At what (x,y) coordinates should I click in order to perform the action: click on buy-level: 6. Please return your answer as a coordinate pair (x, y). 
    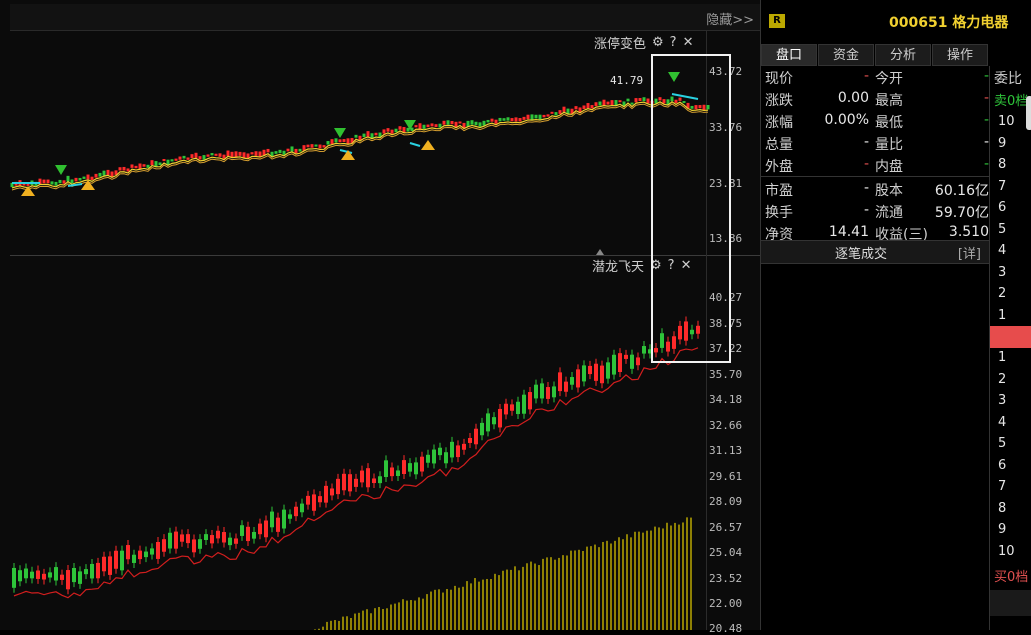
    Looking at the image, I should click on (1002, 465).